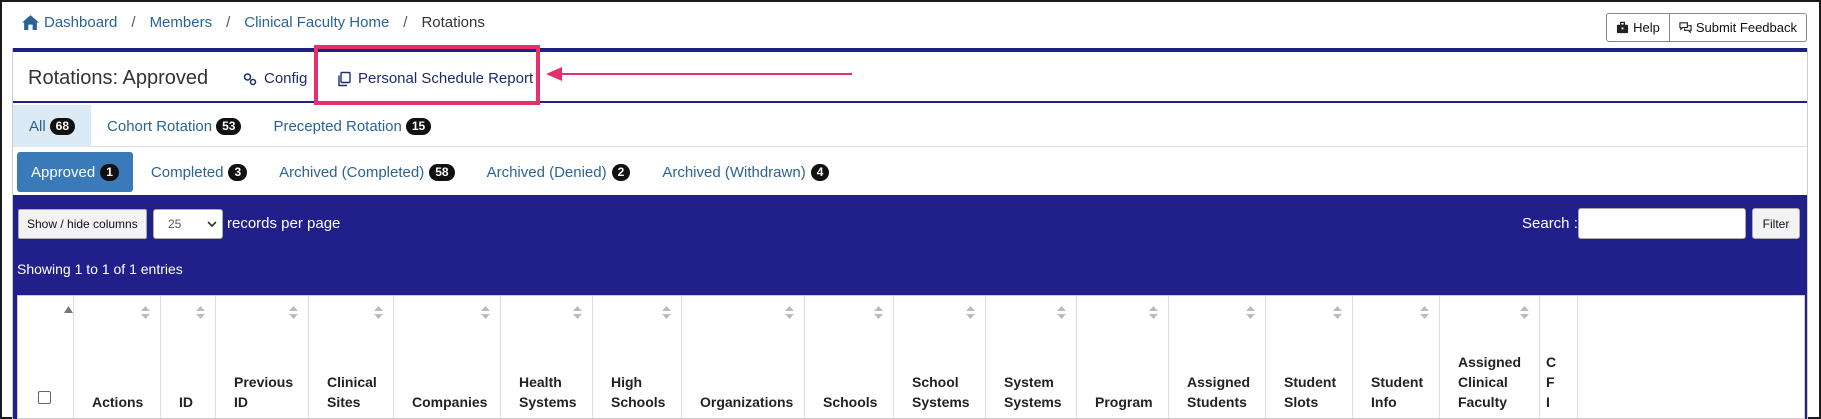  Describe the element at coordinates (1548, 402) in the screenshot. I see `column-label-line: I` at that location.